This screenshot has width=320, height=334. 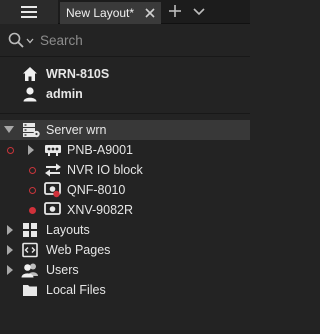 What do you see at coordinates (125, 230) in the screenshot?
I see `tree-item-layouts: Layouts` at bounding box center [125, 230].